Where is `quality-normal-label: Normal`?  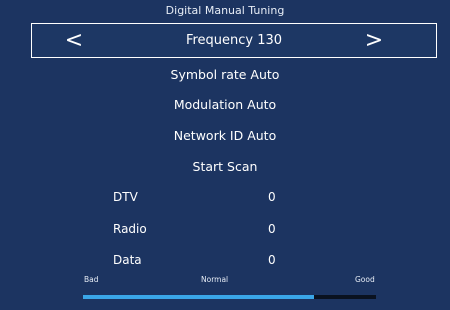
quality-normal-label: Normal is located at coordinates (215, 279).